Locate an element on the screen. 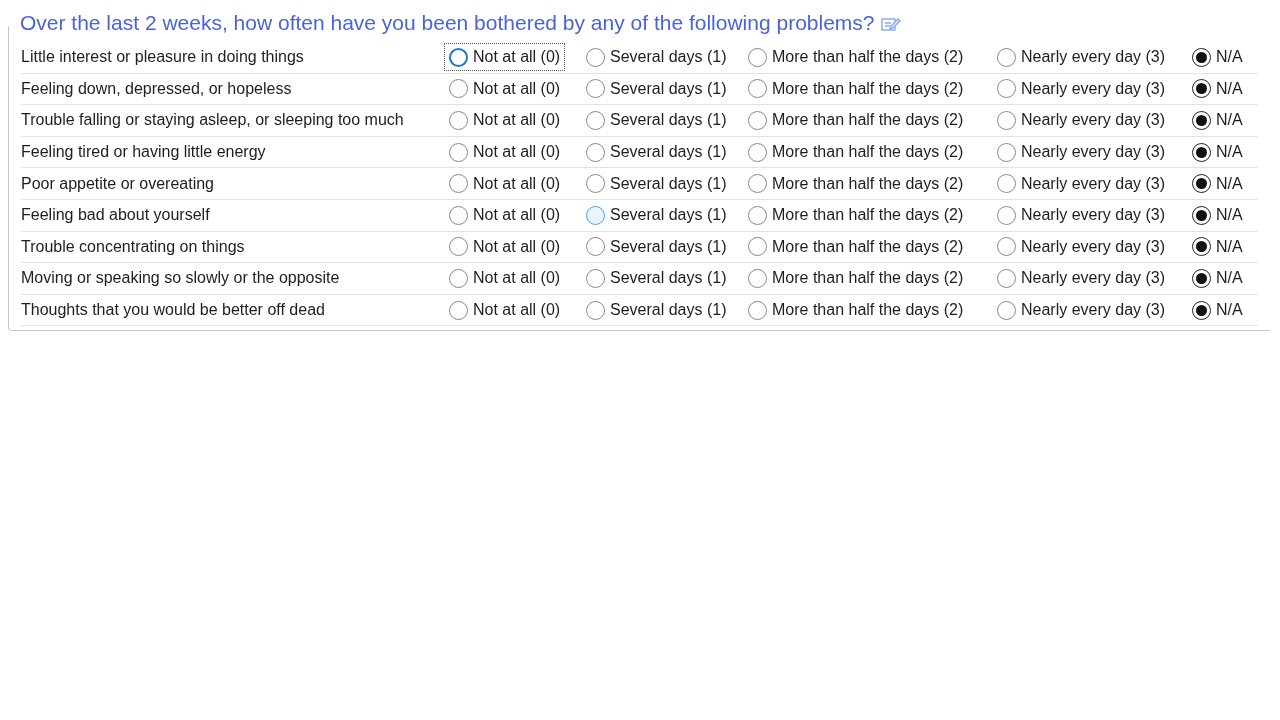 This screenshot has height=720, width=1280. edit-icon is located at coordinates (890, 24).